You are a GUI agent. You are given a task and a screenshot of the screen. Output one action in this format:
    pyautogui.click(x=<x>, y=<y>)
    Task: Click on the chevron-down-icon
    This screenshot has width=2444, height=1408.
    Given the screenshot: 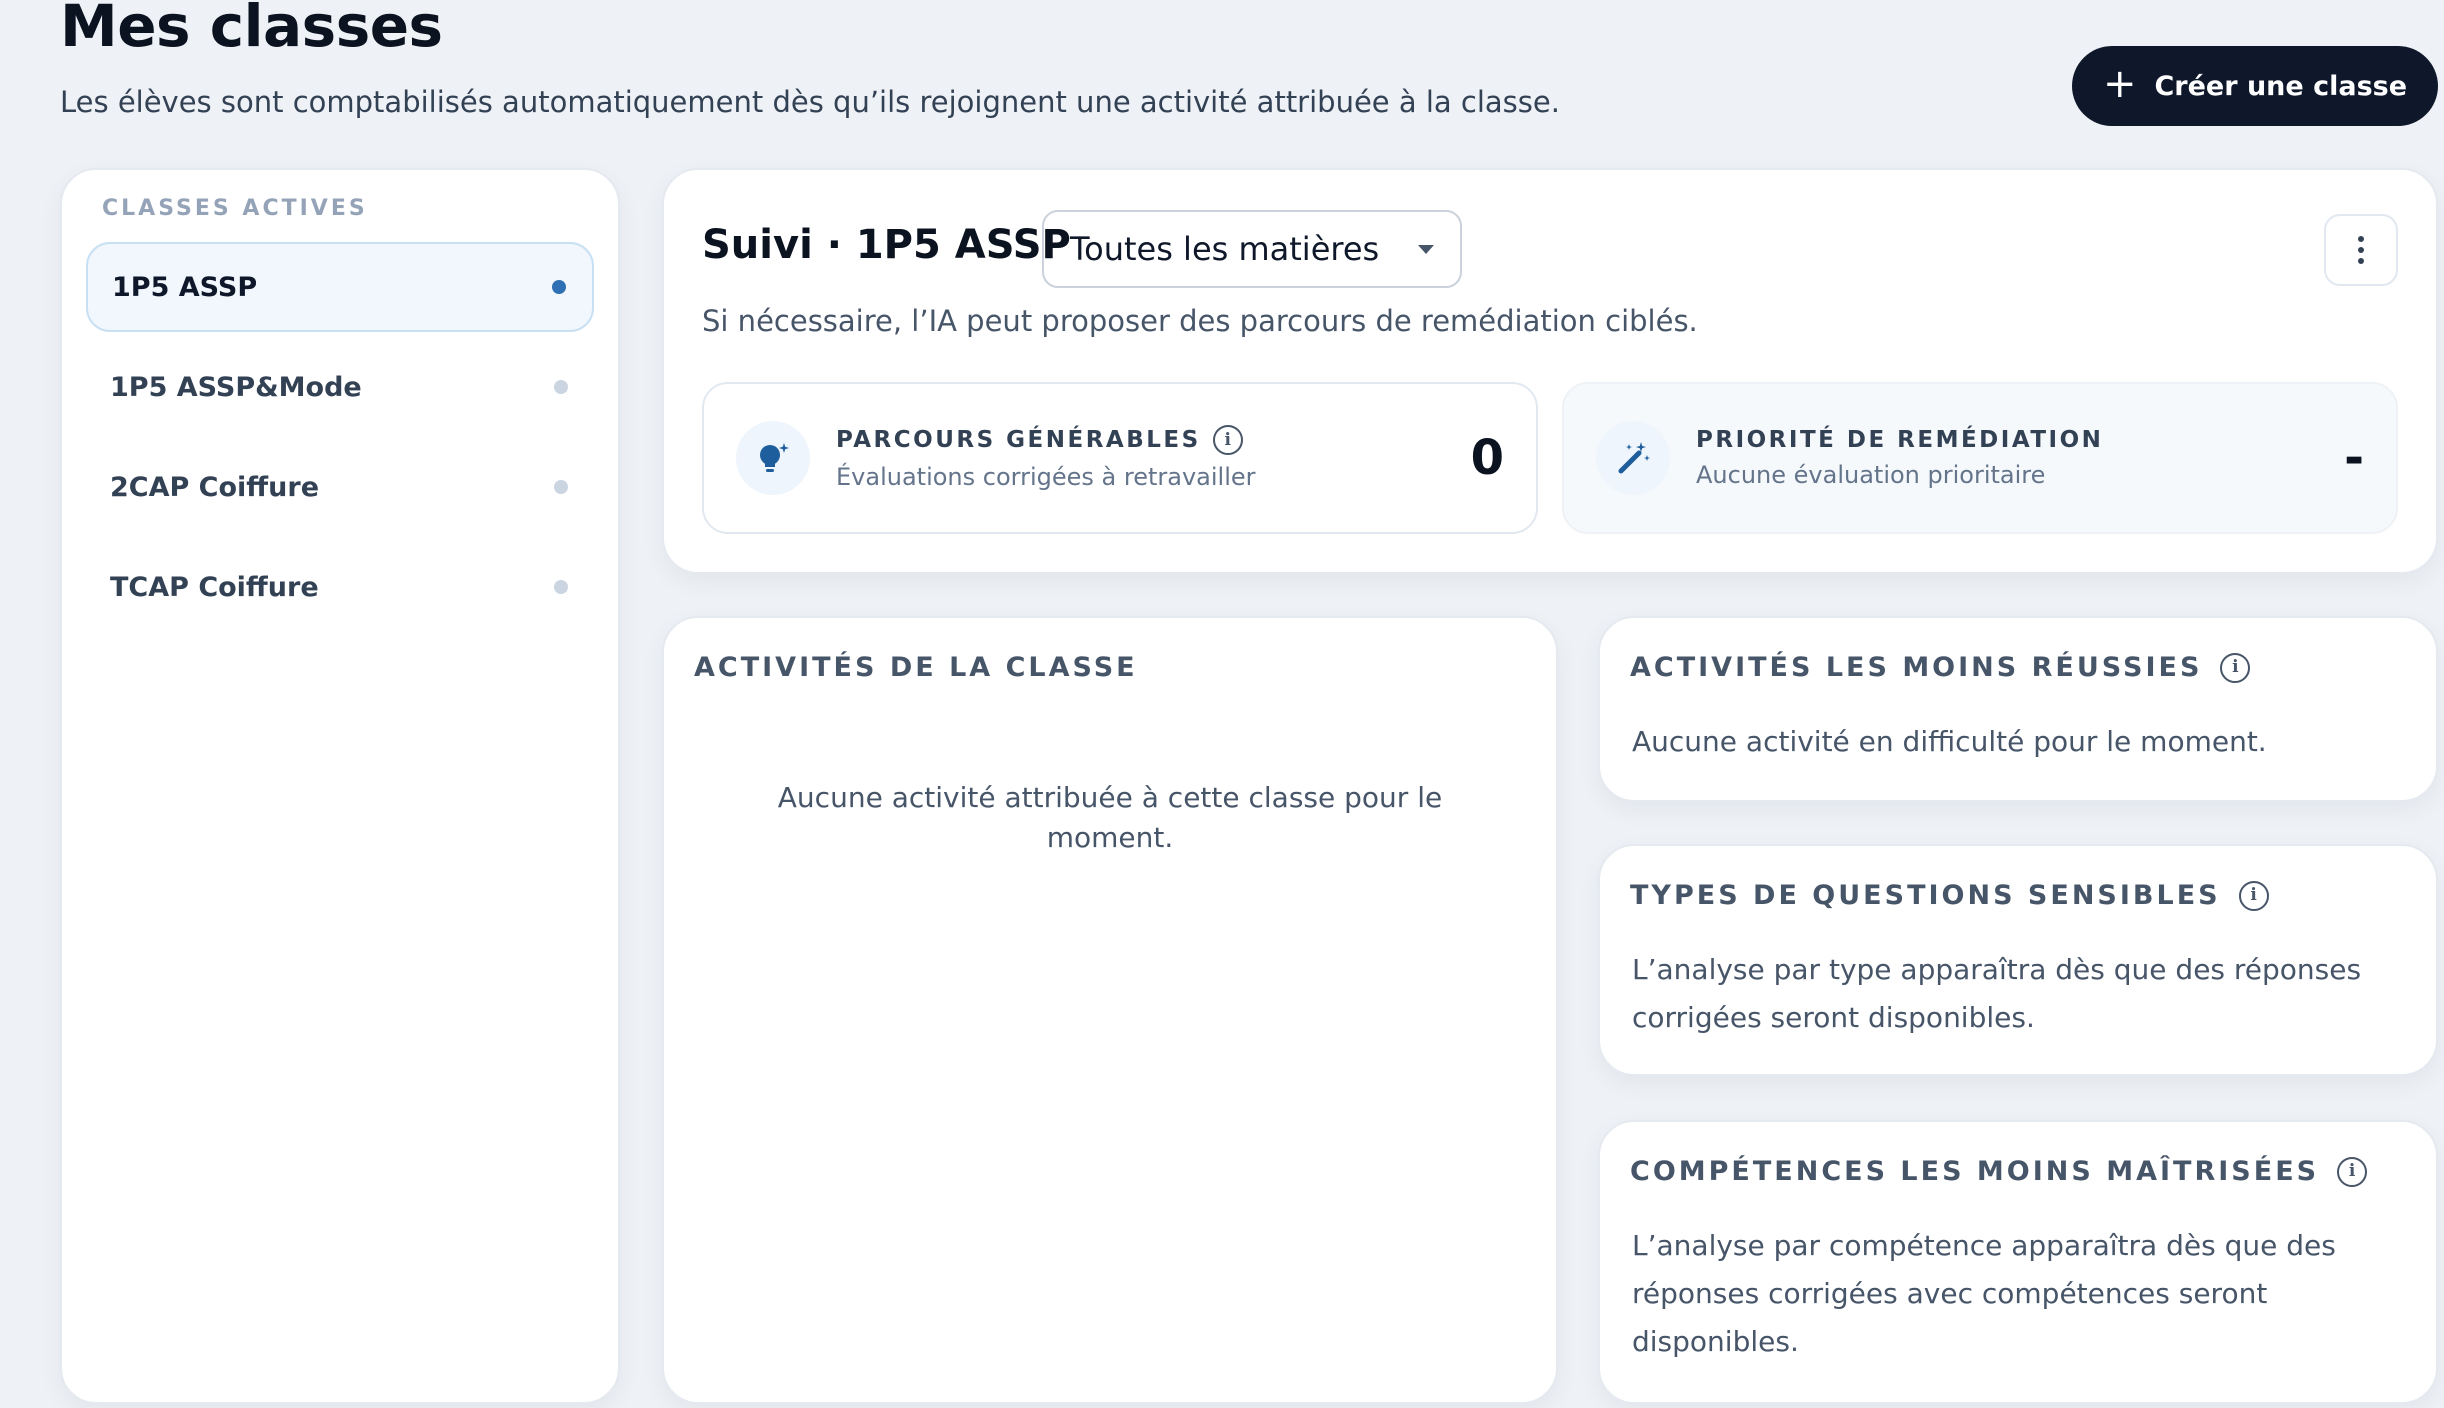 What is the action you would take?
    pyautogui.click(x=1426, y=249)
    